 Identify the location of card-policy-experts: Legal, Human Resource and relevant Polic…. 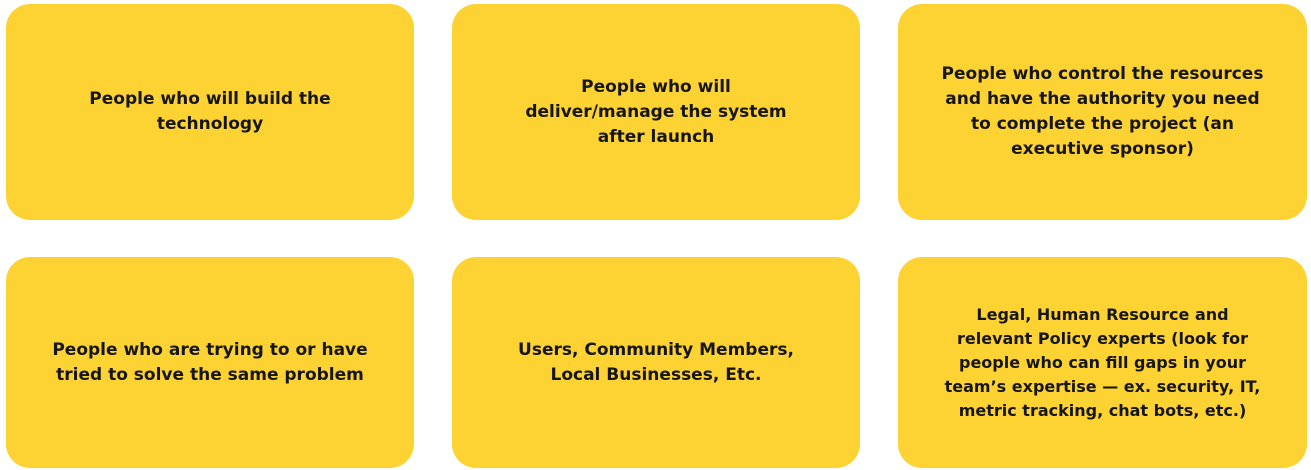
(1102, 362).